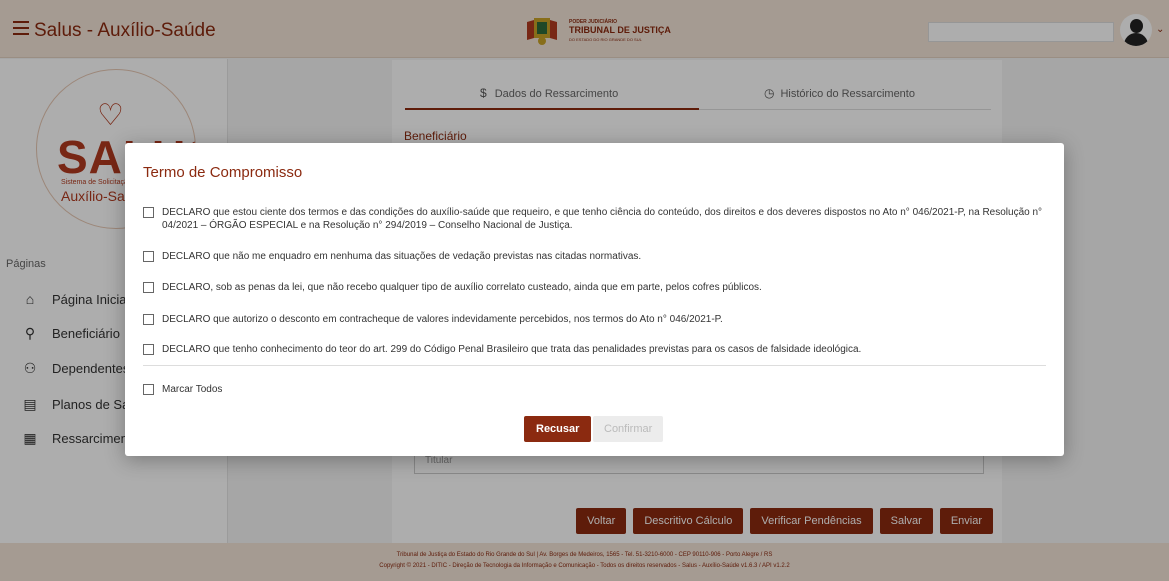 This screenshot has width=1169, height=581. I want to click on confirmar-button: Confirmar, so click(628, 429).